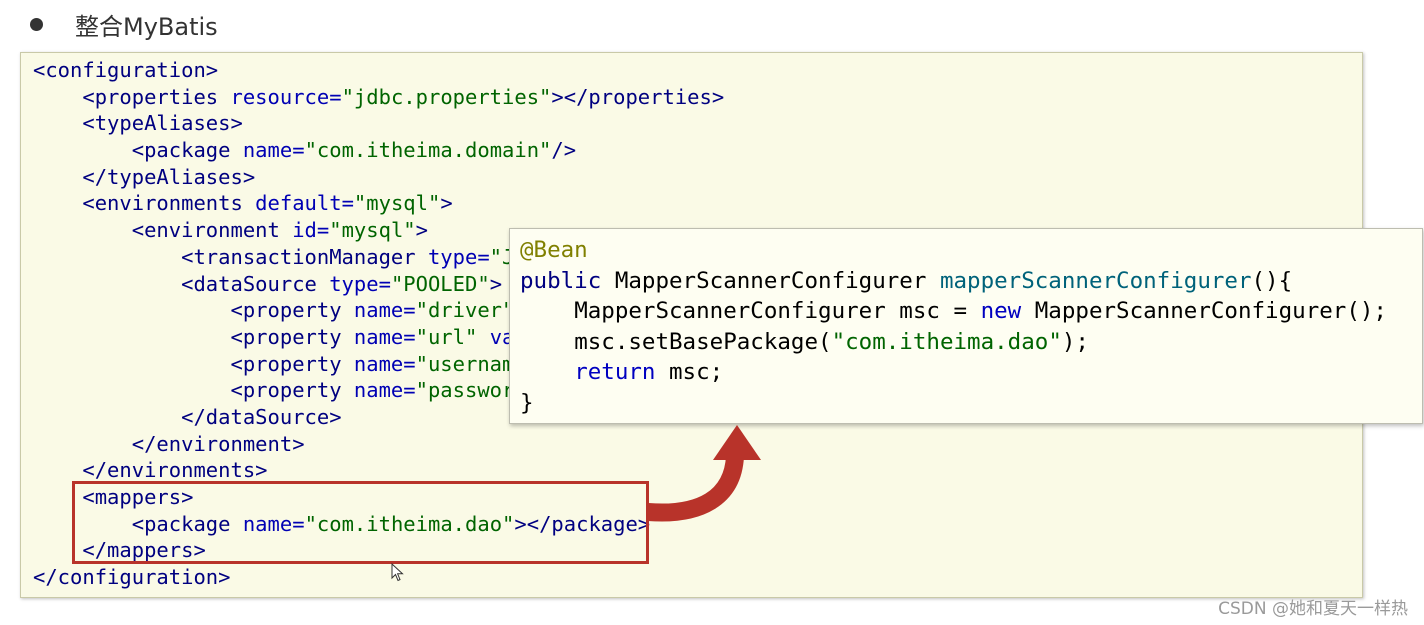 This screenshot has height=625, width=1424. I want to click on heading-title: 整合MyBatis, so click(146, 26).